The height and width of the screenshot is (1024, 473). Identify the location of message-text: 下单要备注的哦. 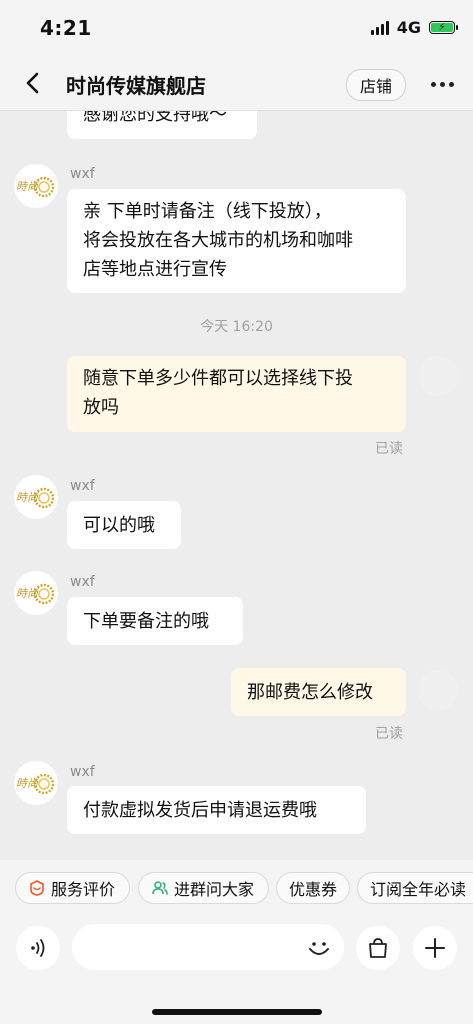
(146, 621).